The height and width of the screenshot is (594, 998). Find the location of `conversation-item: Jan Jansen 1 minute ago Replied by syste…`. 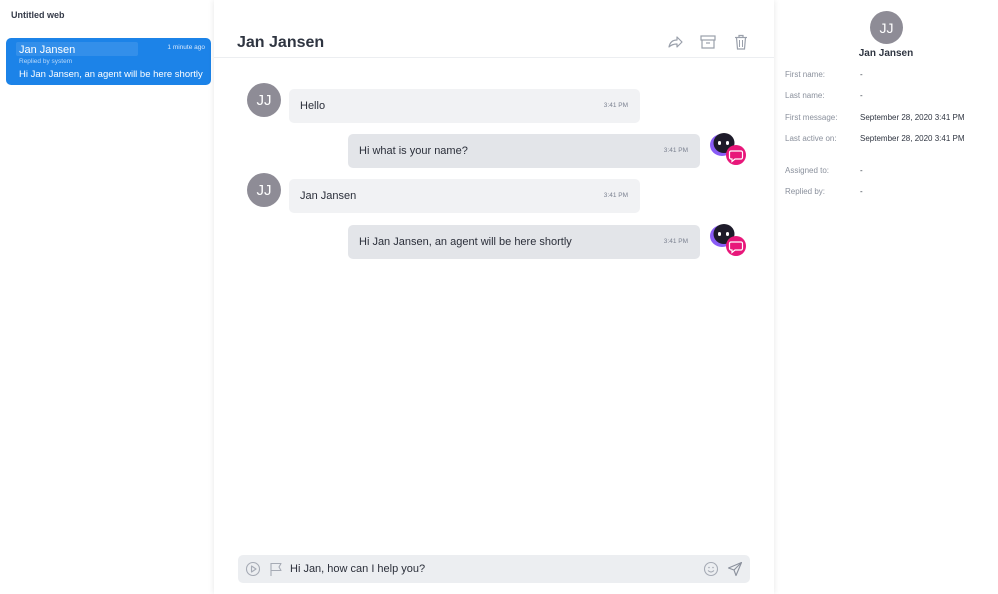

conversation-item: Jan Jansen 1 minute ago Replied by syste… is located at coordinates (108, 61).